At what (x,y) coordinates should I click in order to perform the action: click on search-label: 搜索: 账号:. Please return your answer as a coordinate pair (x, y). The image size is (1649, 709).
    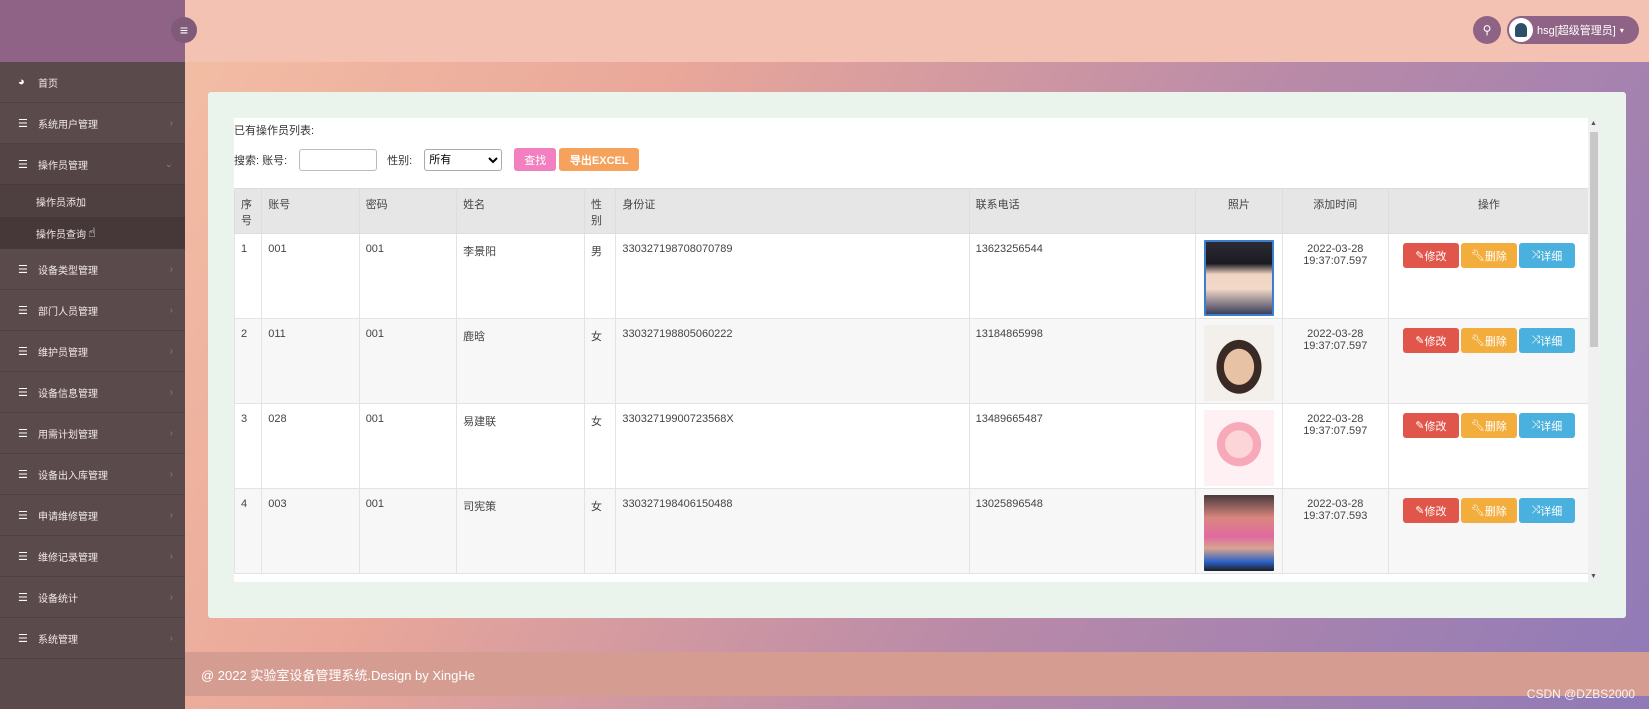
    Looking at the image, I should click on (261, 160).